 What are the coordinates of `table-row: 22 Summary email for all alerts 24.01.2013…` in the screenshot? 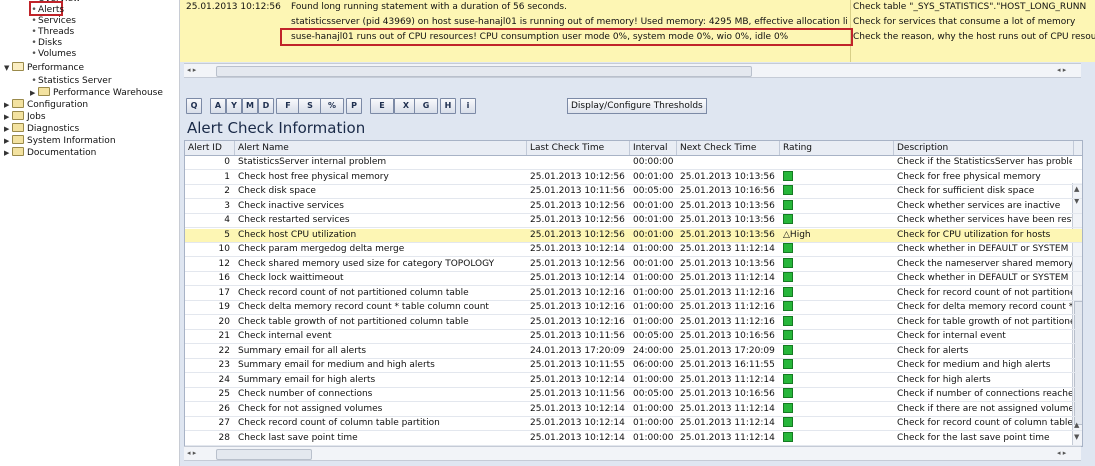 It's located at (633, 351).